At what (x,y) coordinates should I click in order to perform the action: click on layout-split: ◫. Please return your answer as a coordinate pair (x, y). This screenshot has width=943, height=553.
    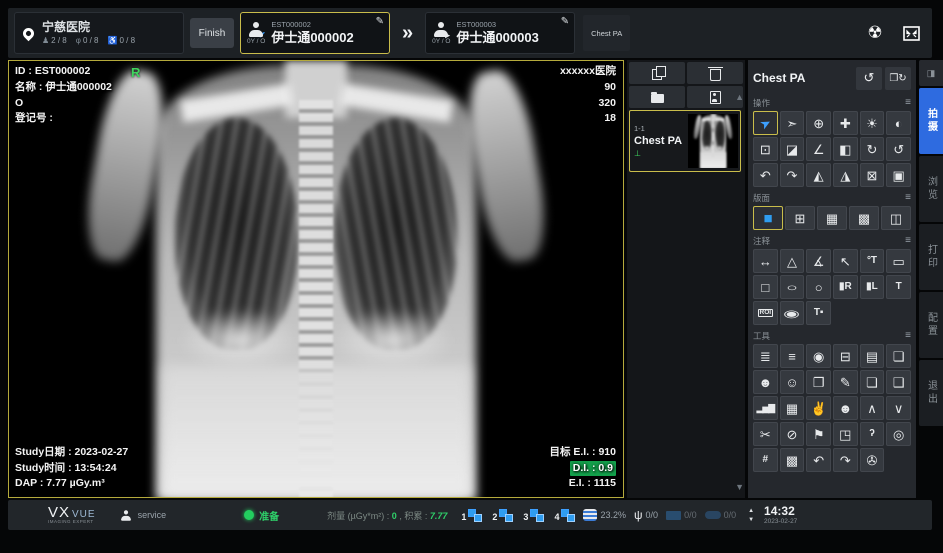
    Looking at the image, I should click on (896, 218).